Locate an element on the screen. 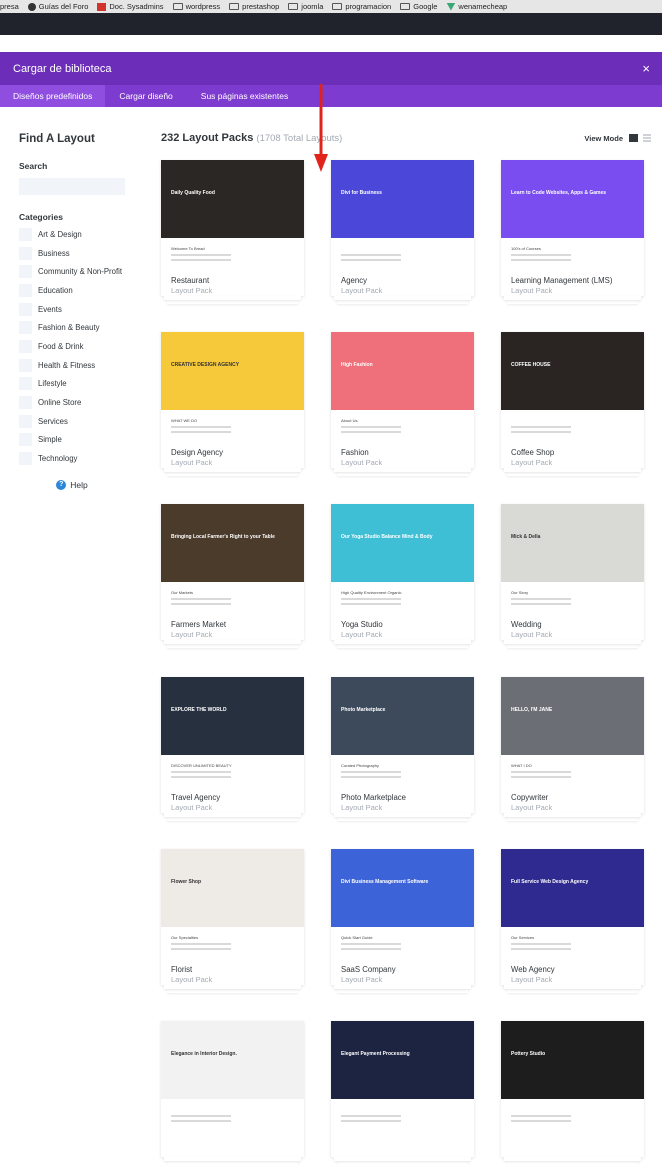 The width and height of the screenshot is (662, 1165). tab-load-layout: Cargar diseño is located at coordinates (145, 96).